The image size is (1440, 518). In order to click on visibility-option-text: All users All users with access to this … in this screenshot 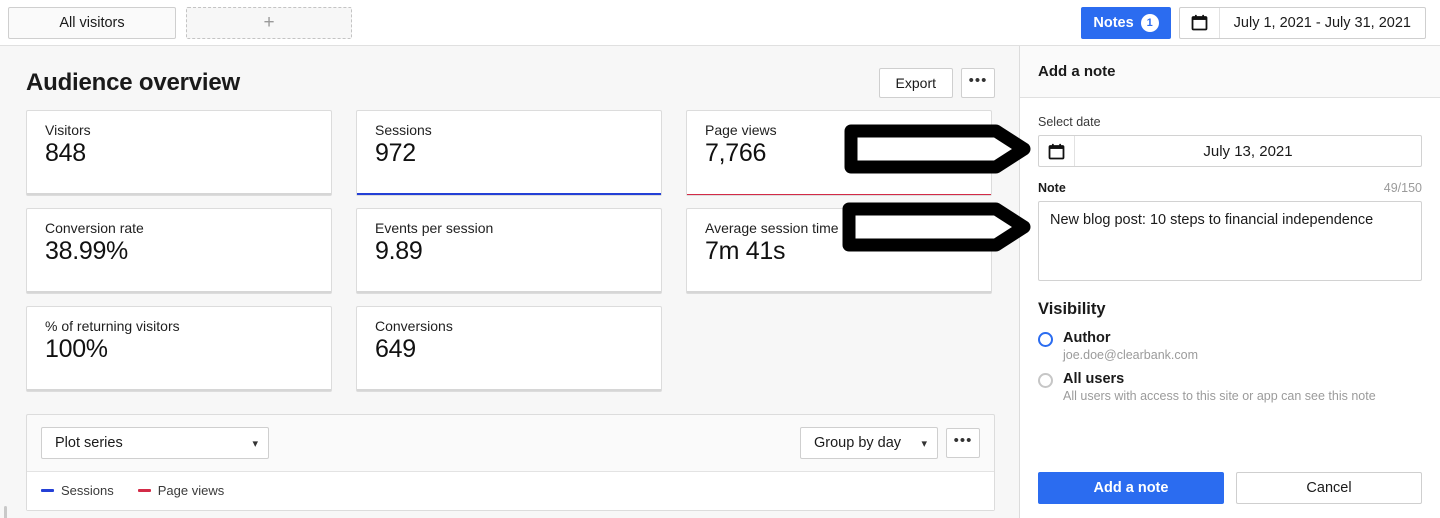, I will do `click(1219, 387)`.